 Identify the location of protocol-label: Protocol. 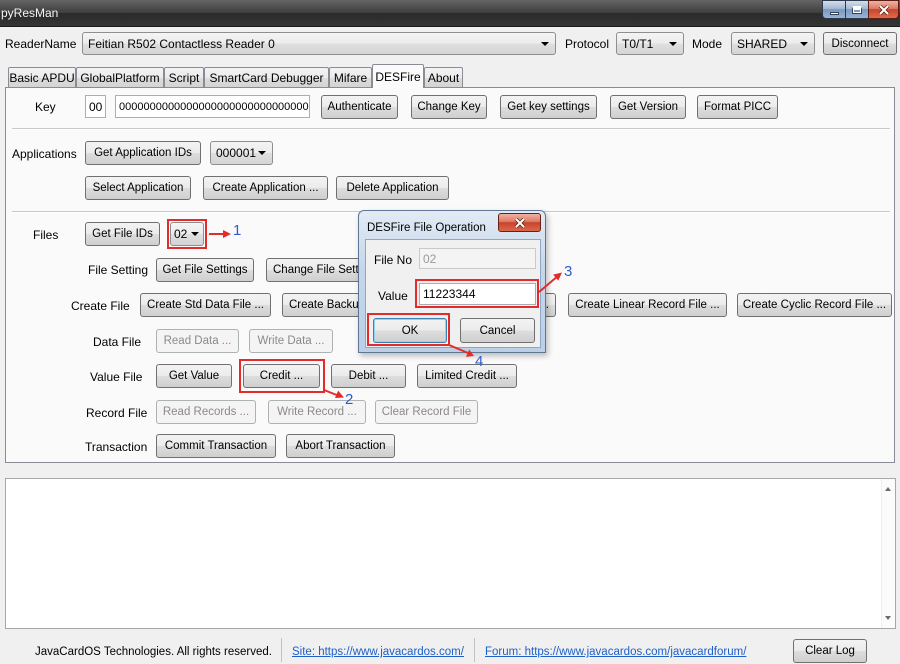
(587, 44).